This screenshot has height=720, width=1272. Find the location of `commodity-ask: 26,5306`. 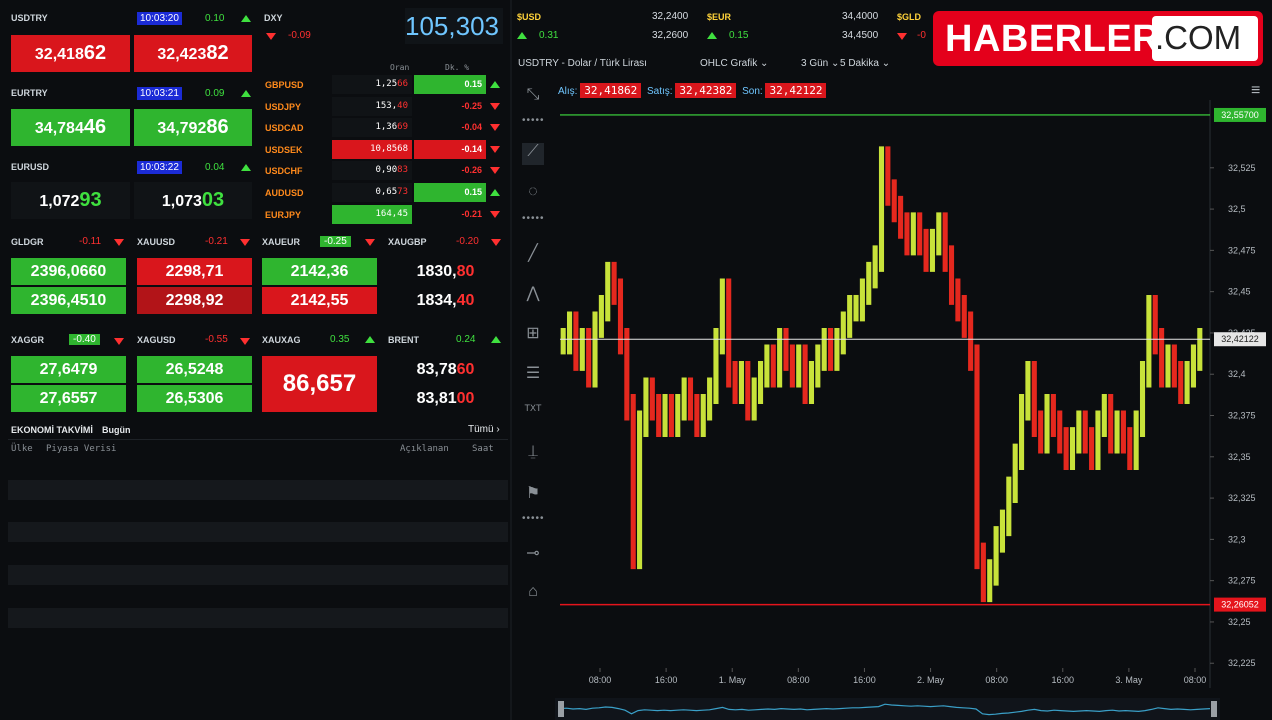

commodity-ask: 26,5306 is located at coordinates (194, 398).